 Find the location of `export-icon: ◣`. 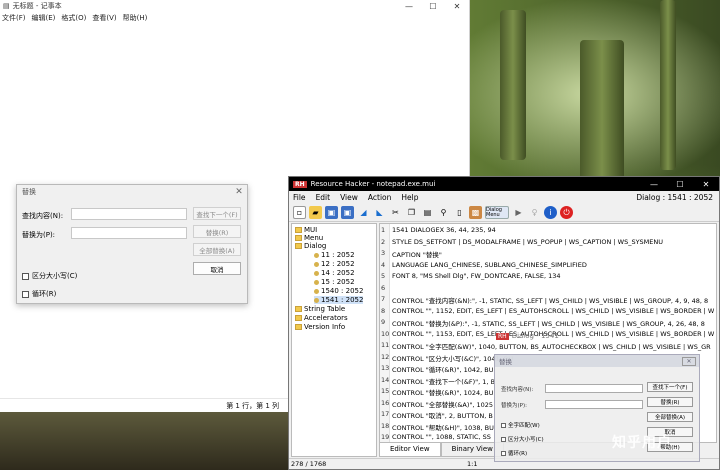

export-icon: ◣ is located at coordinates (379, 212).